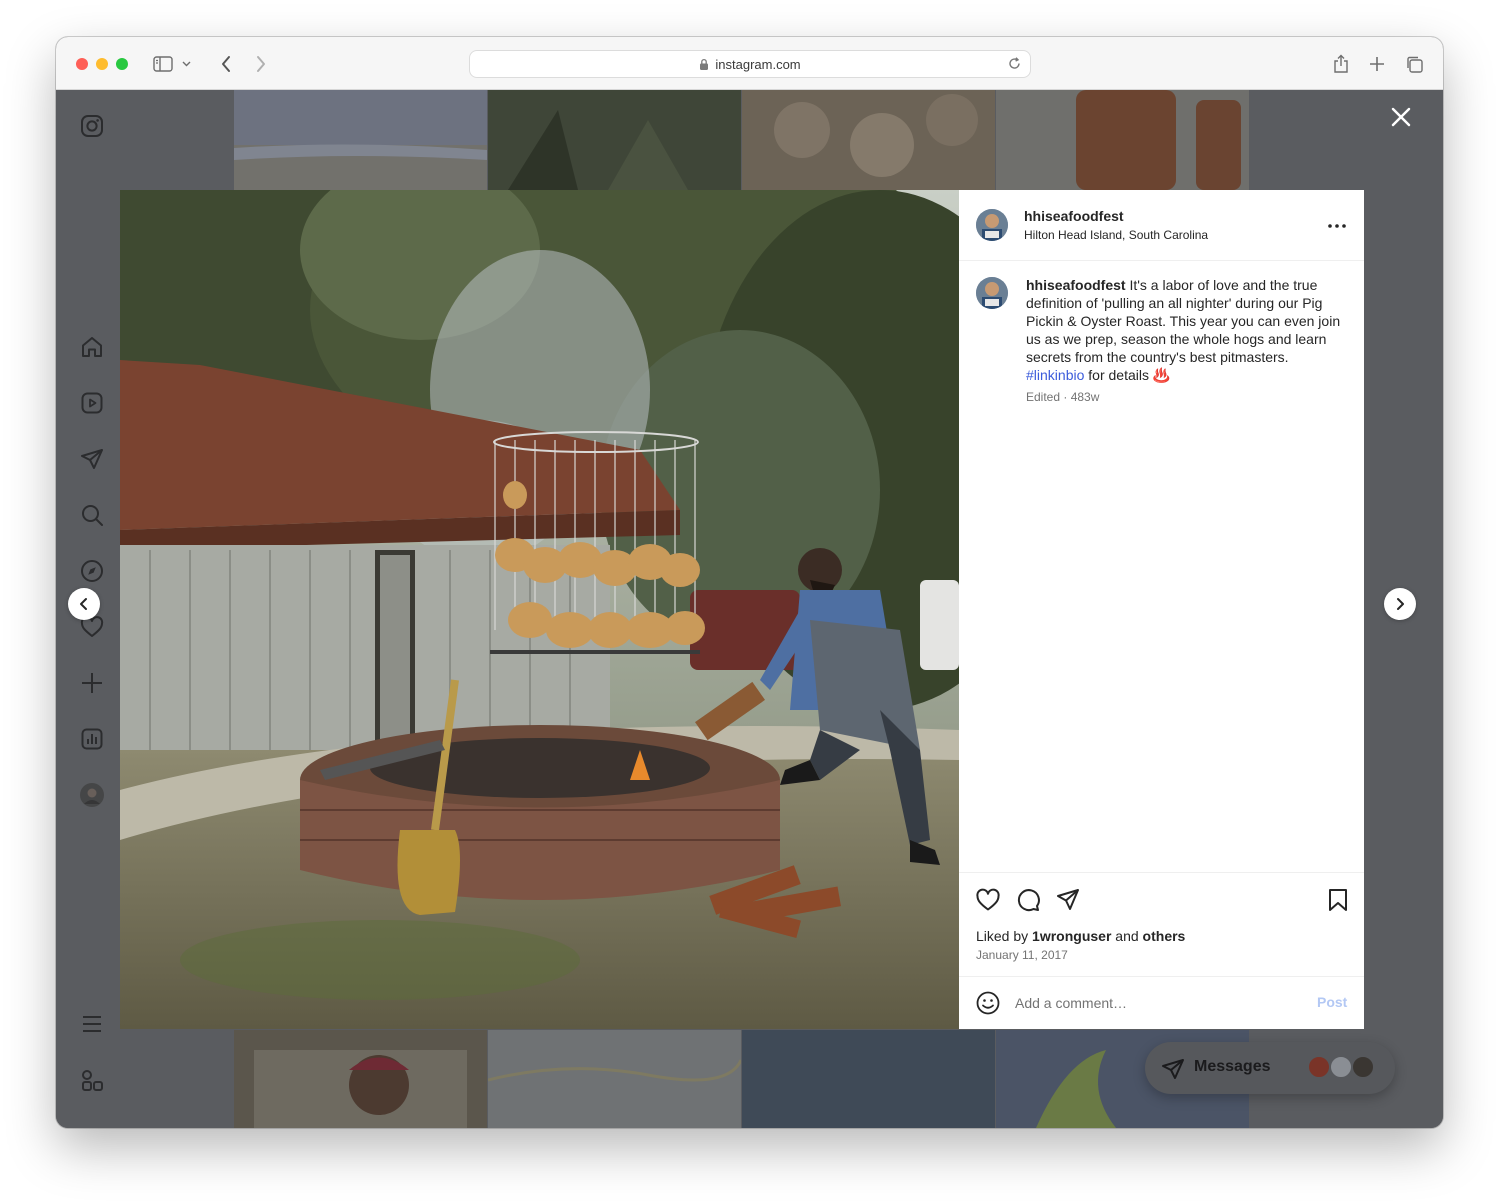 The image size is (1499, 1202). I want to click on reload-icon, so click(1014, 65).